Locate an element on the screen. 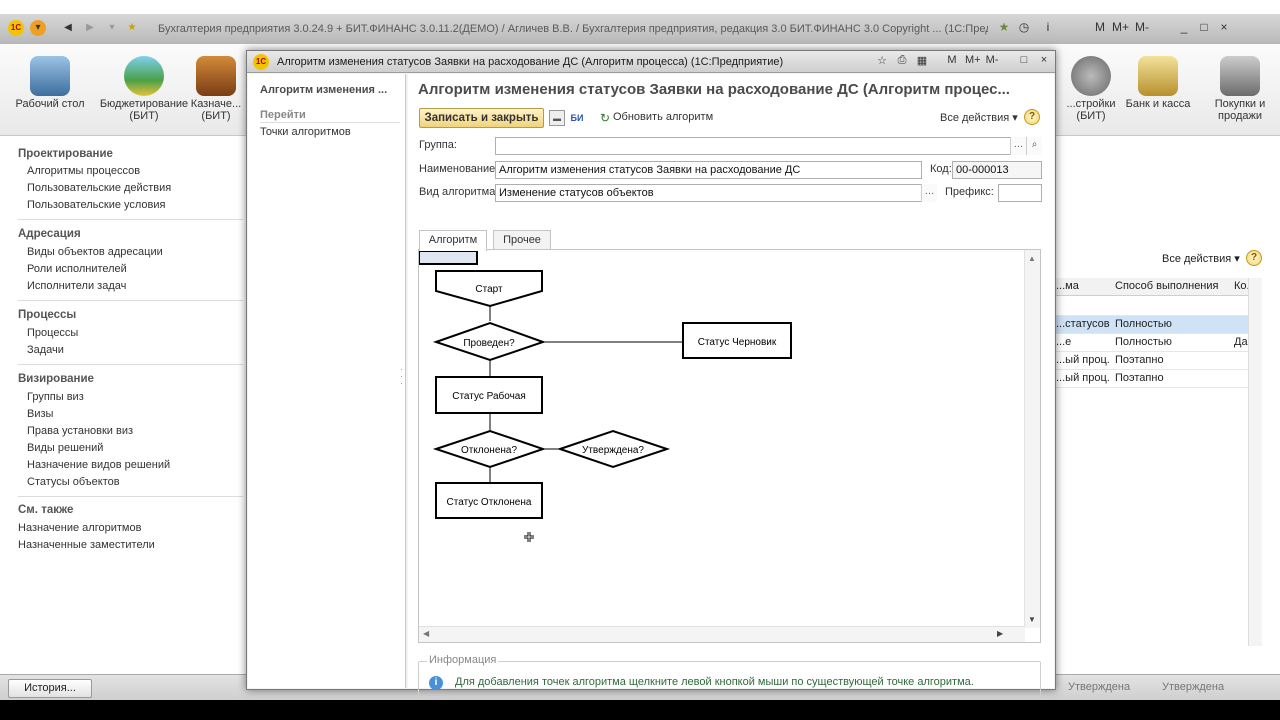  settings-gear-icon is located at coordinates (1091, 76).